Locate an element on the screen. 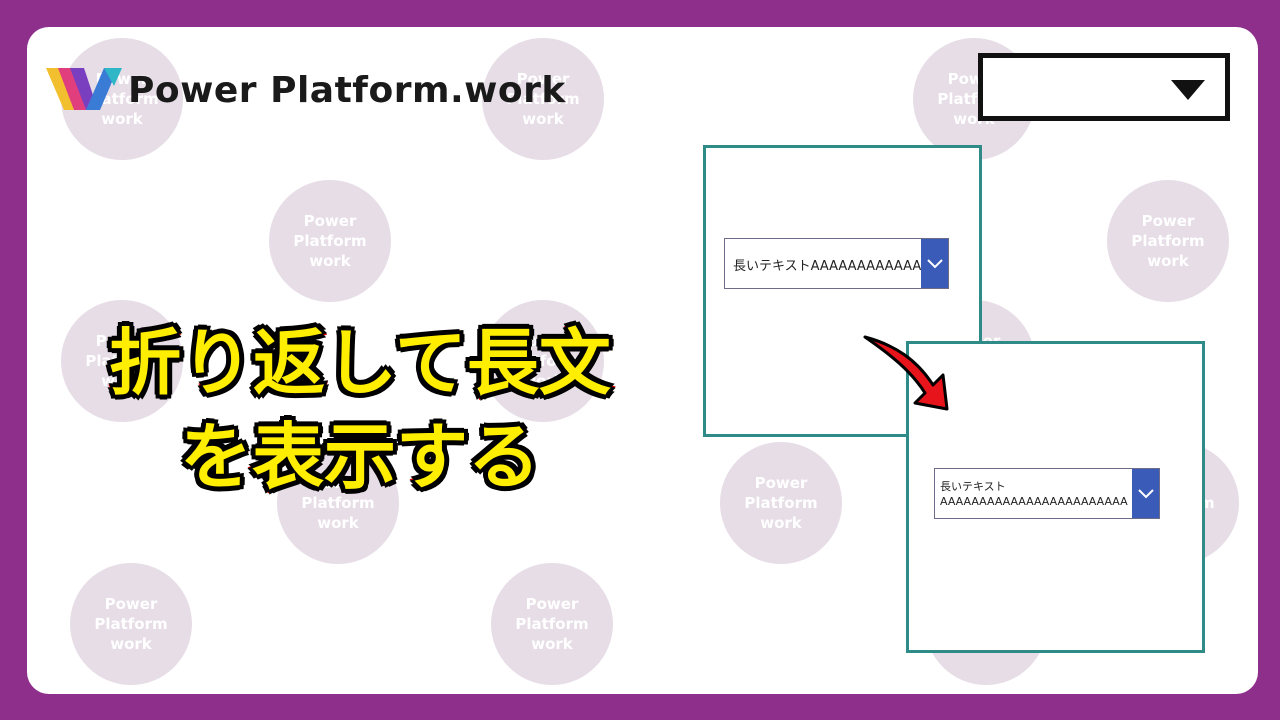 This screenshot has width=1280, height=720. brand-title: Power Platform.work is located at coordinates (347, 90).